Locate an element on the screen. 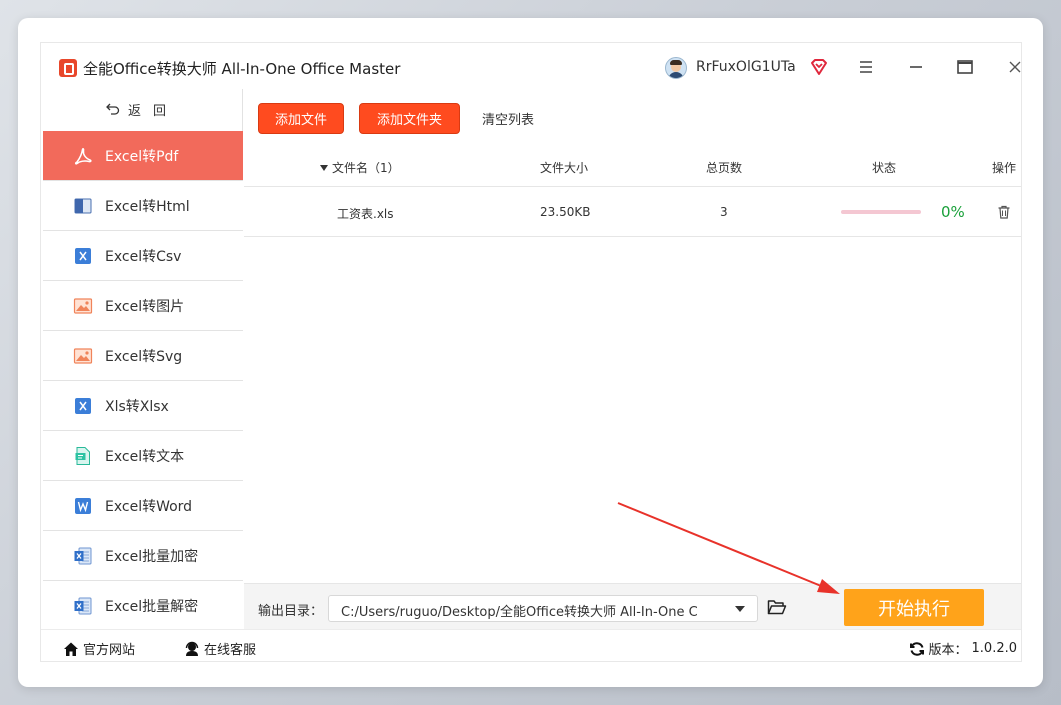  app-title: 全能Office转换大师 All-In-One Office Master is located at coordinates (242, 69).